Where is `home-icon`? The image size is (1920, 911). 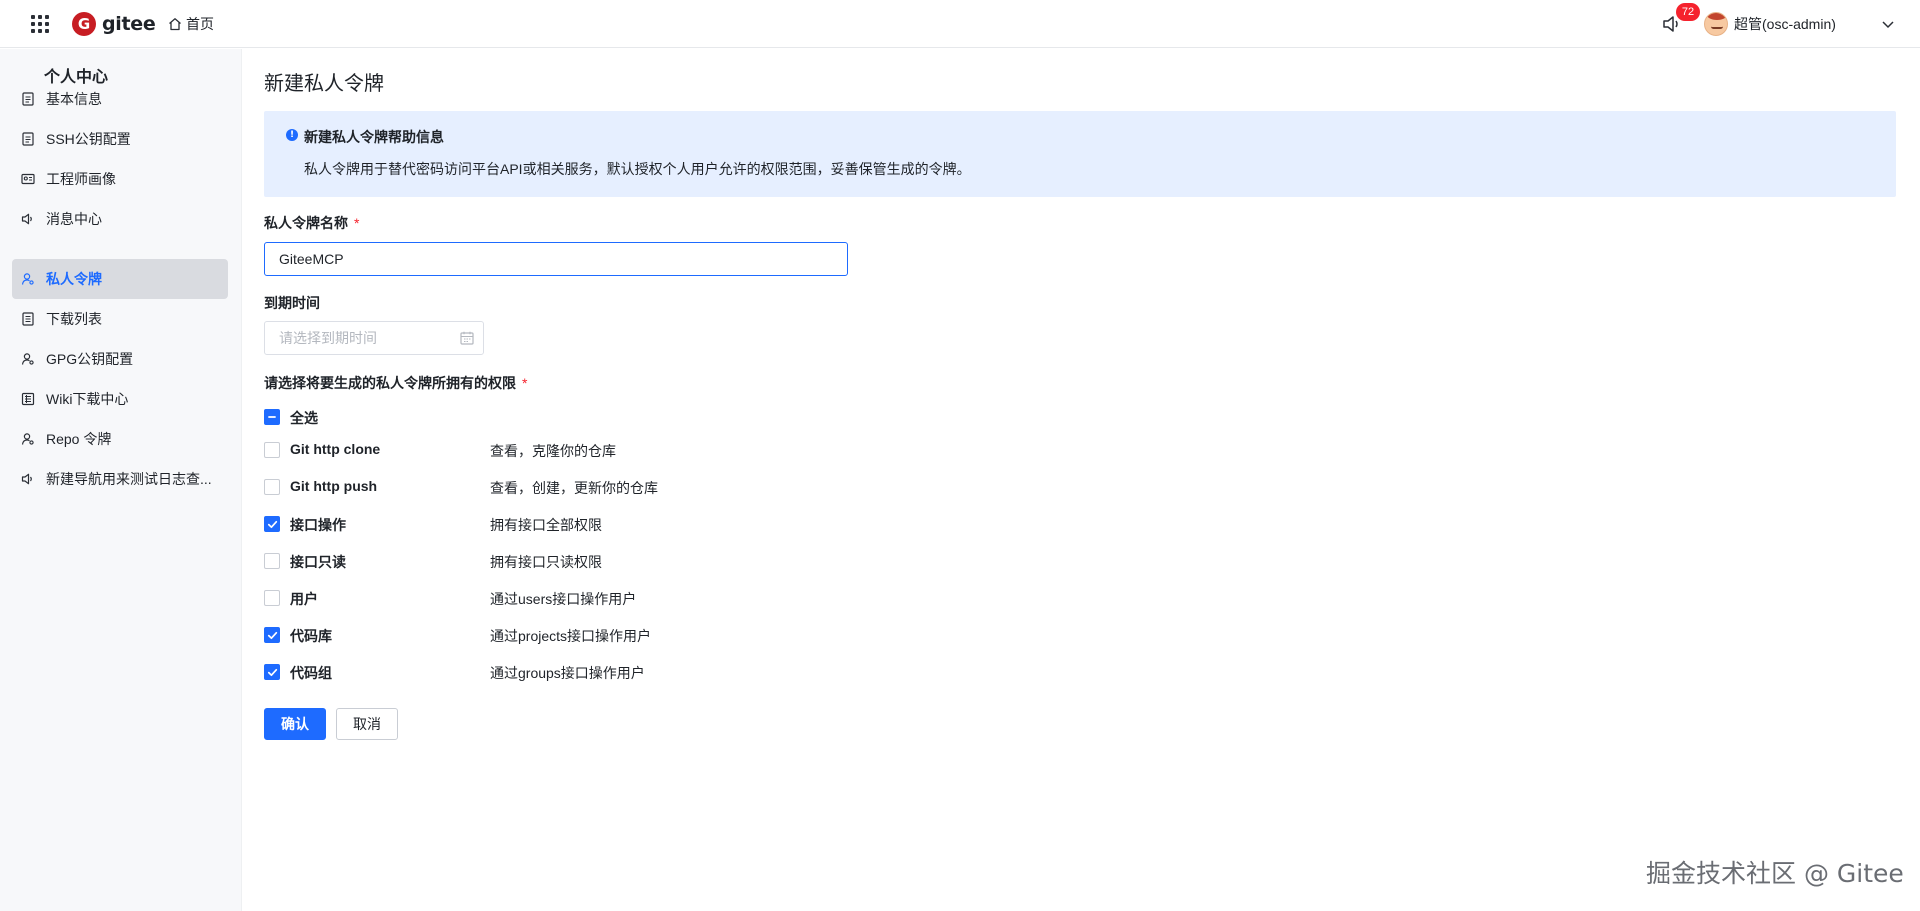 home-icon is located at coordinates (175, 24).